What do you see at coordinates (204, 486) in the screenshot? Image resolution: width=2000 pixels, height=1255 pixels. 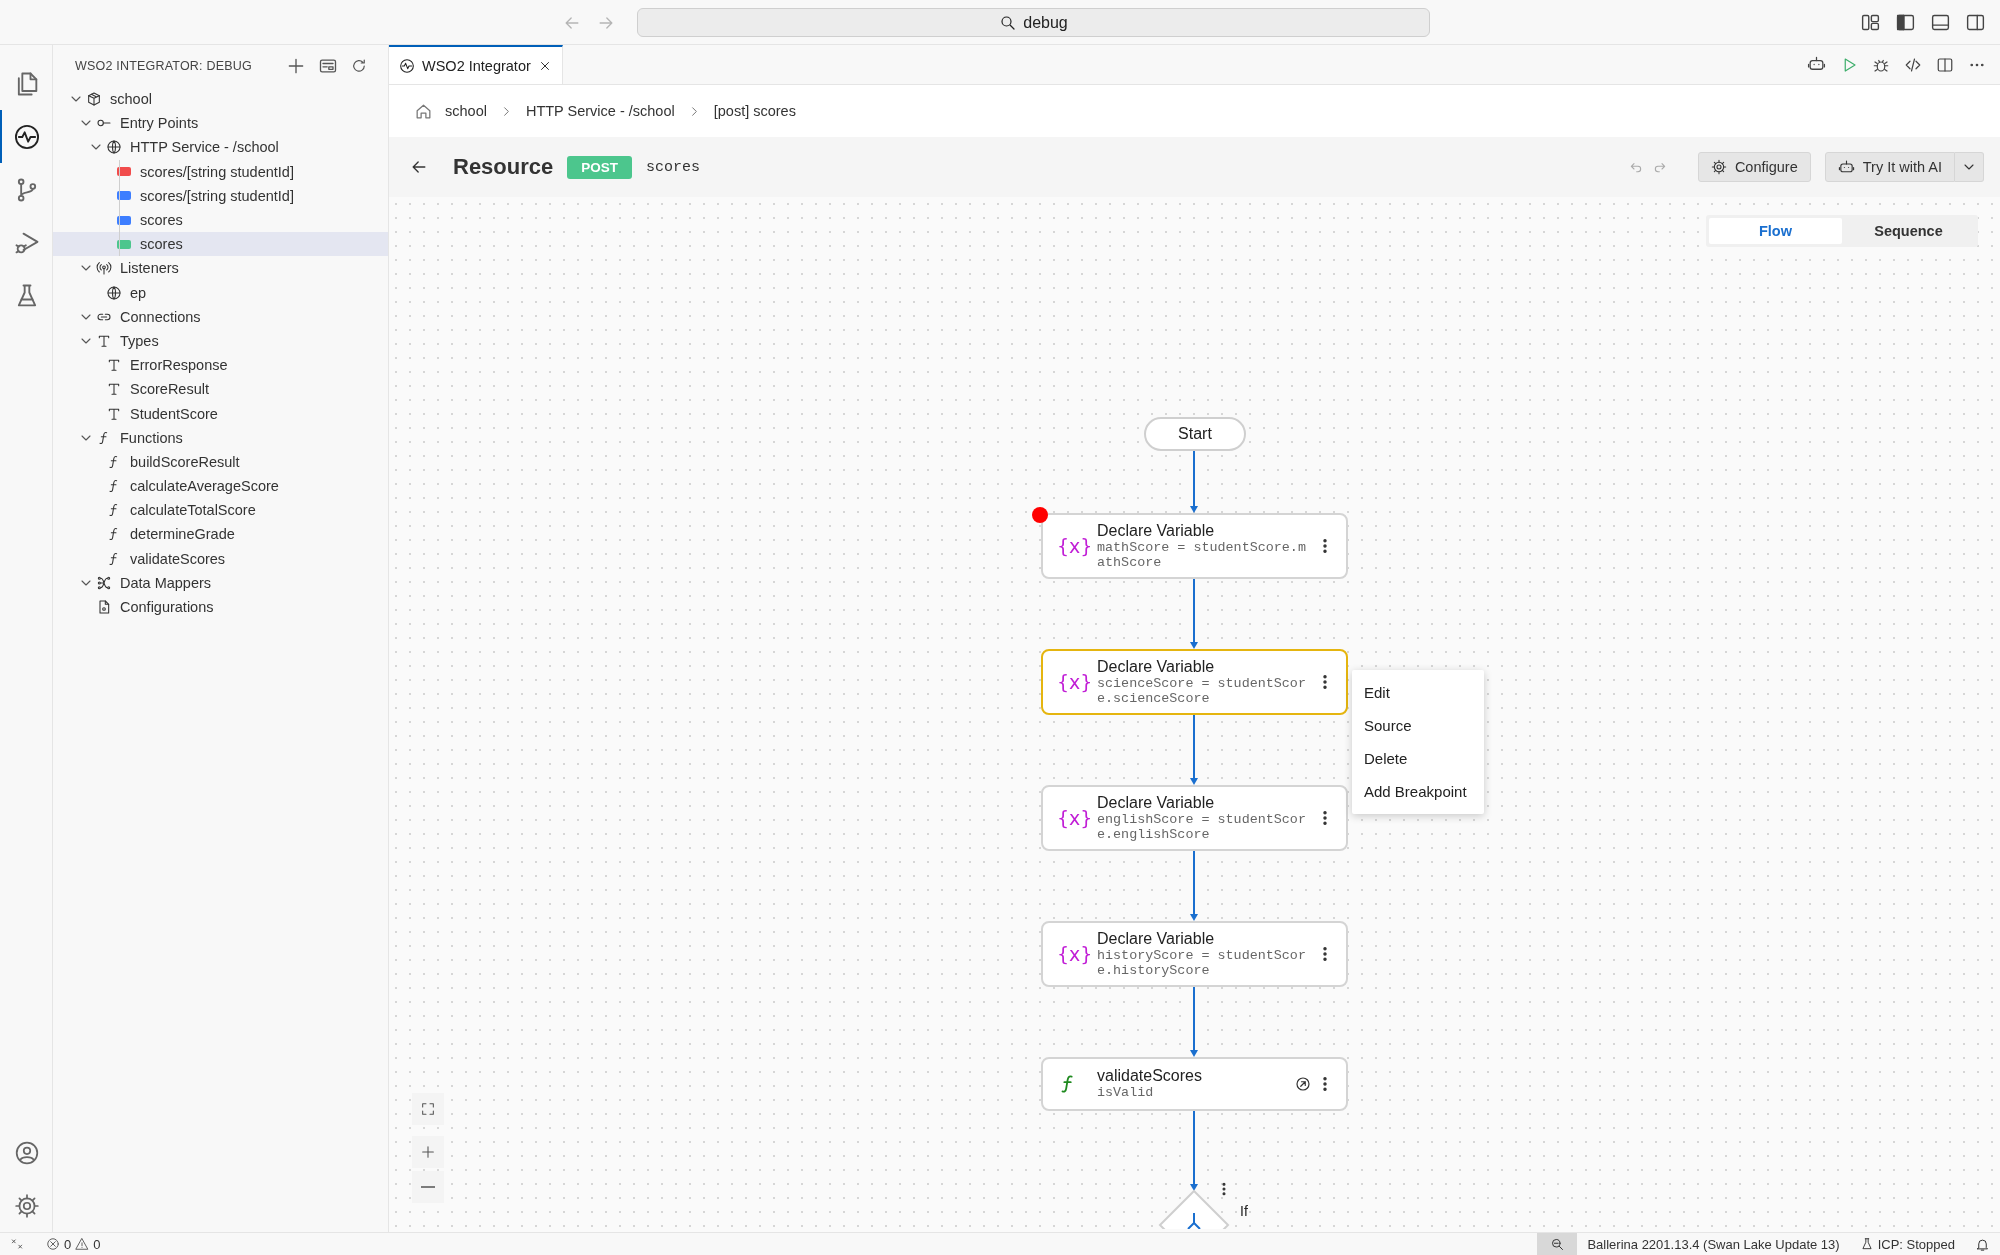 I see `tree-item-label: calculateAverageScore` at bounding box center [204, 486].